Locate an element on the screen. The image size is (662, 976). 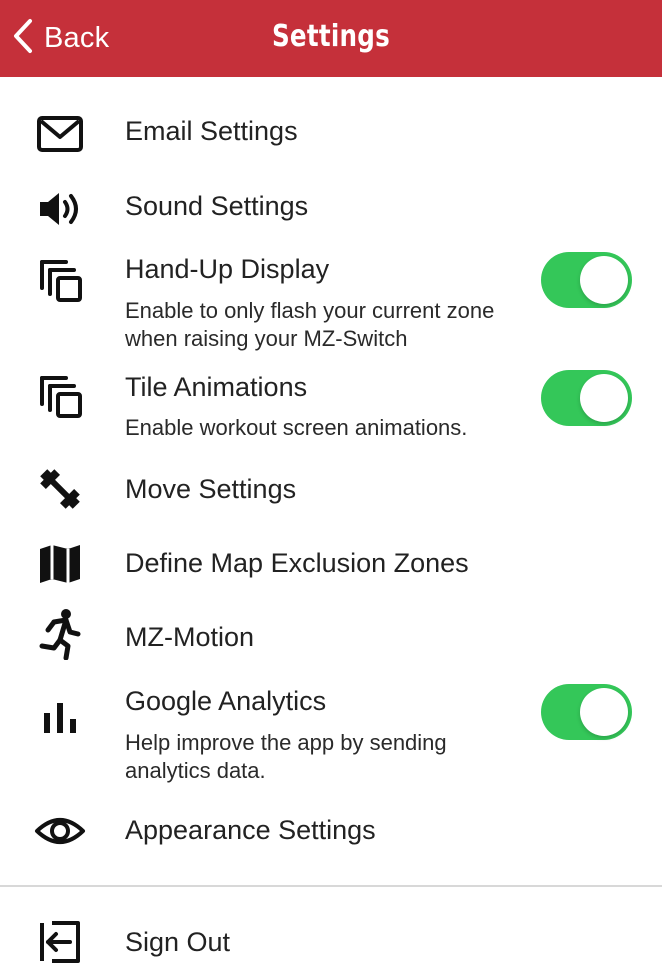
settings-item-label: Email Settings is located at coordinates (211, 131).